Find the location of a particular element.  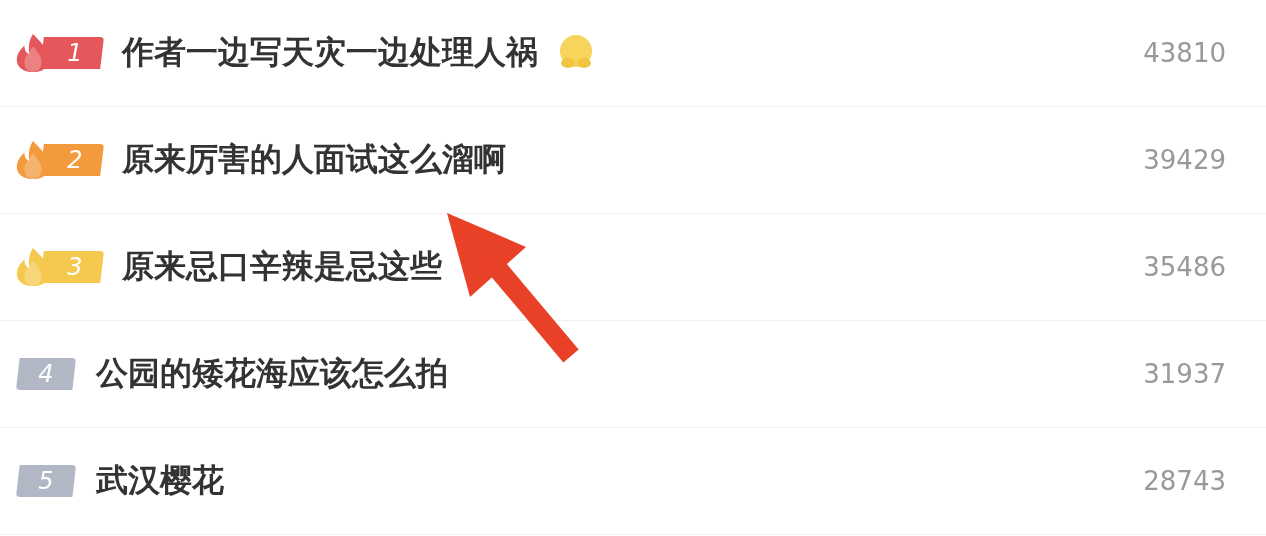

rank-badge: 2 is located at coordinates (72, 160).